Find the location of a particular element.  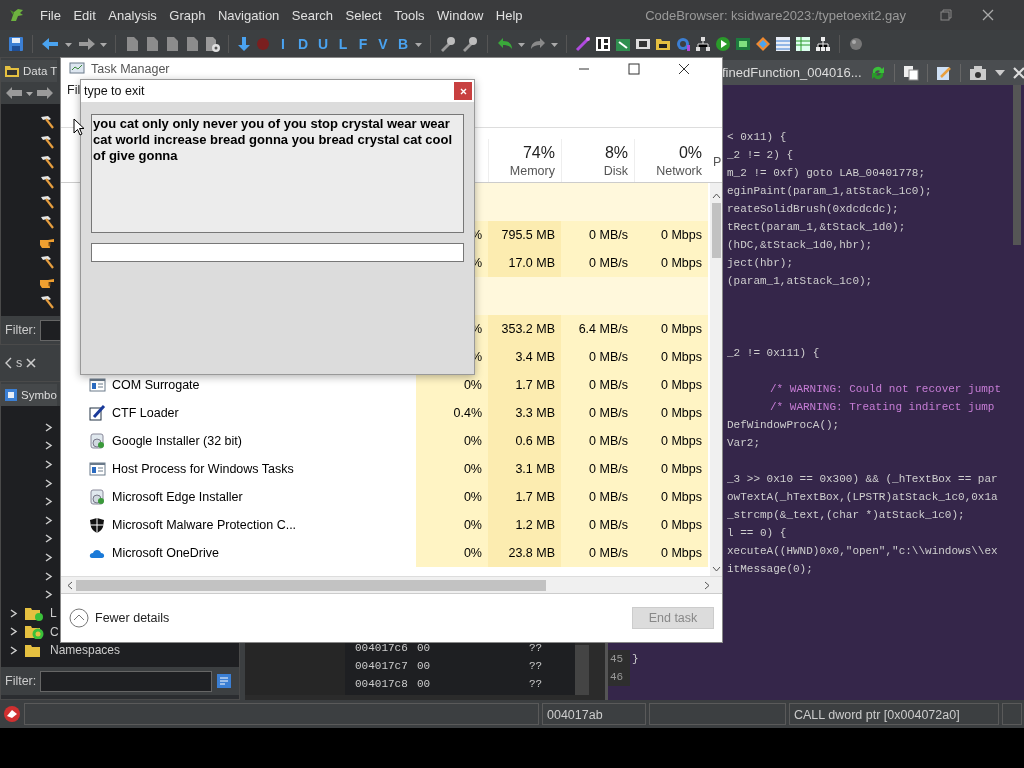

menu-item: File is located at coordinates (50, 15).